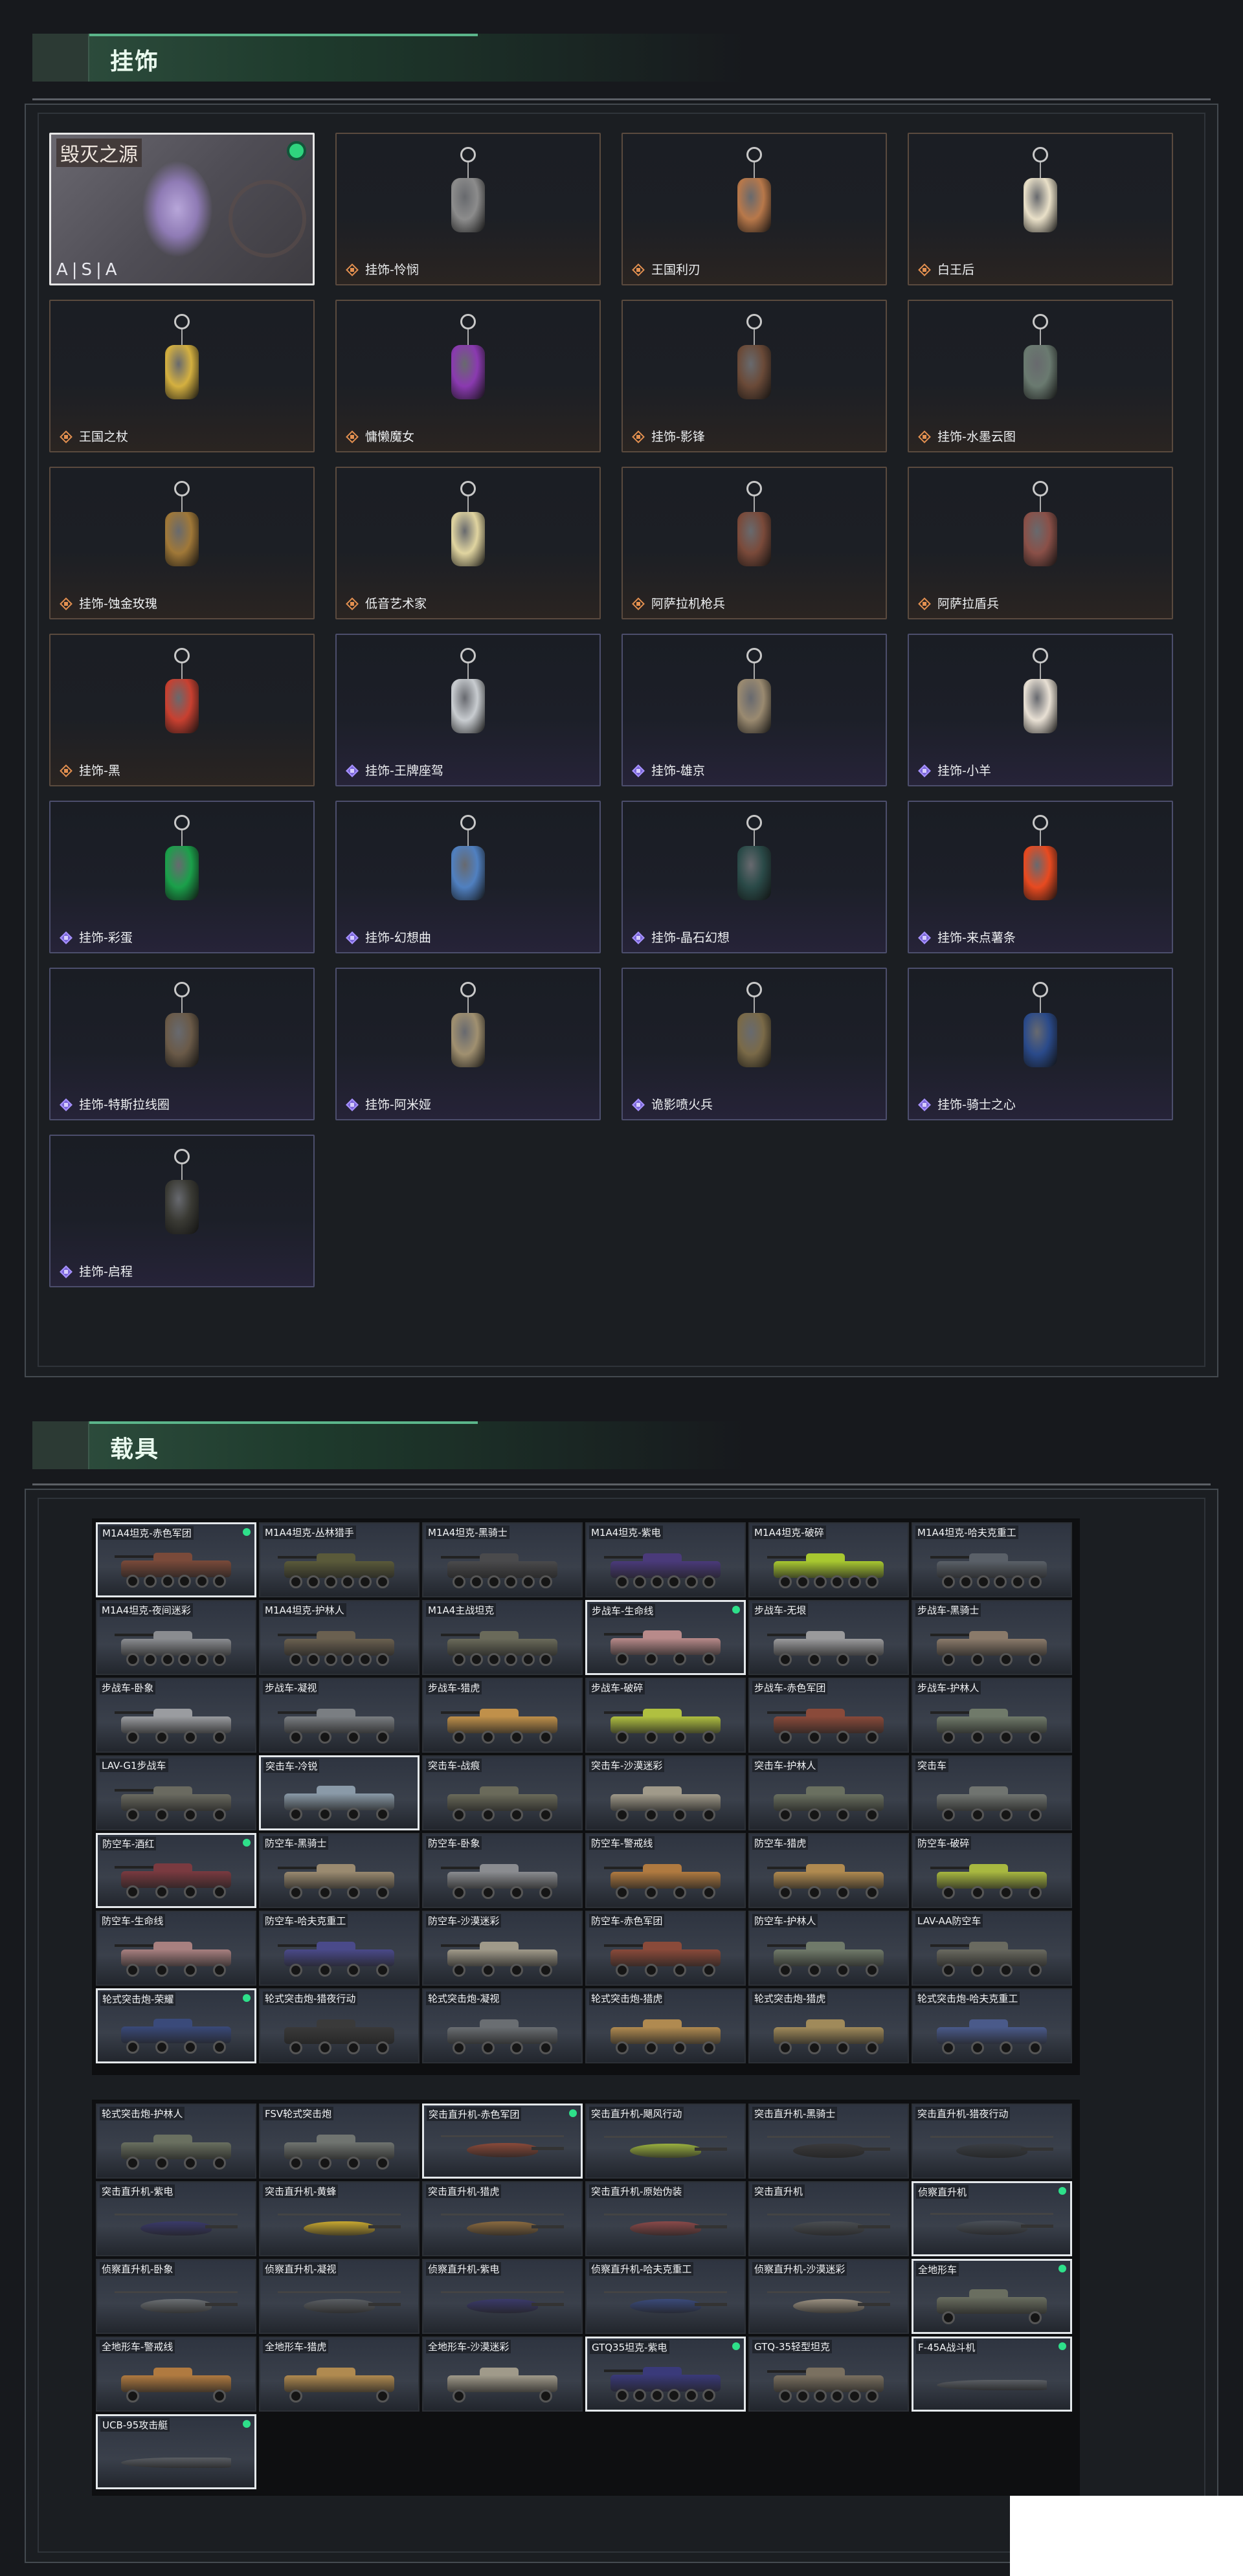  I want to click on vehicle-card: 全地形车-警戒线, so click(176, 2374).